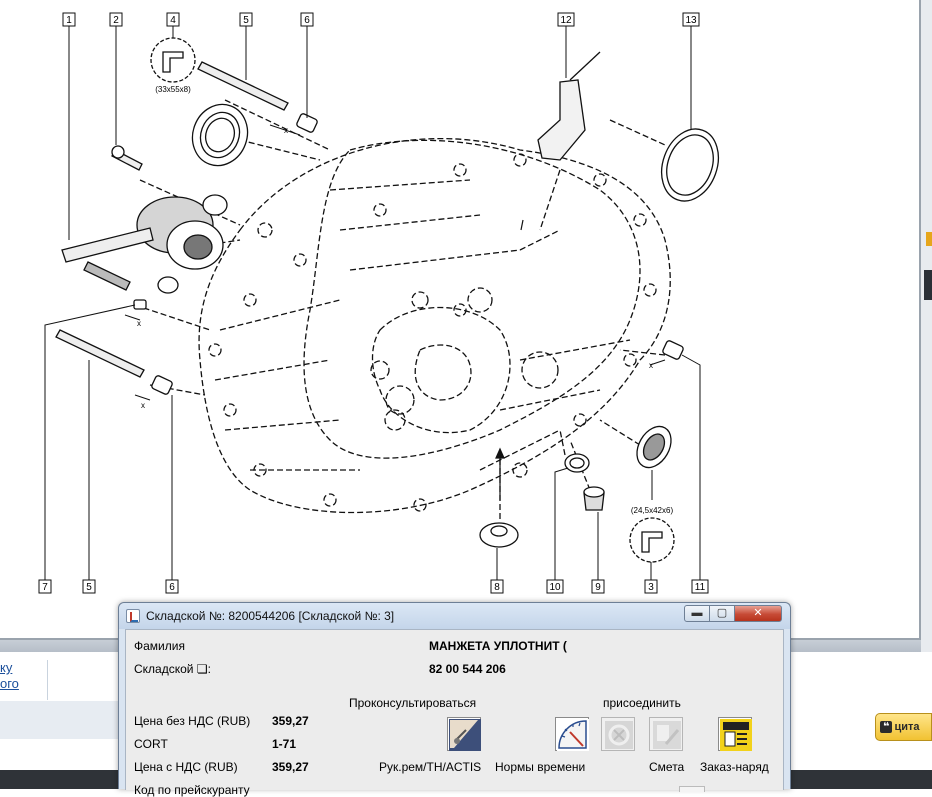 The width and height of the screenshot is (932, 797). Describe the element at coordinates (467, 669) in the screenshot. I see `stock-number-value: 82 00 544 206` at that location.